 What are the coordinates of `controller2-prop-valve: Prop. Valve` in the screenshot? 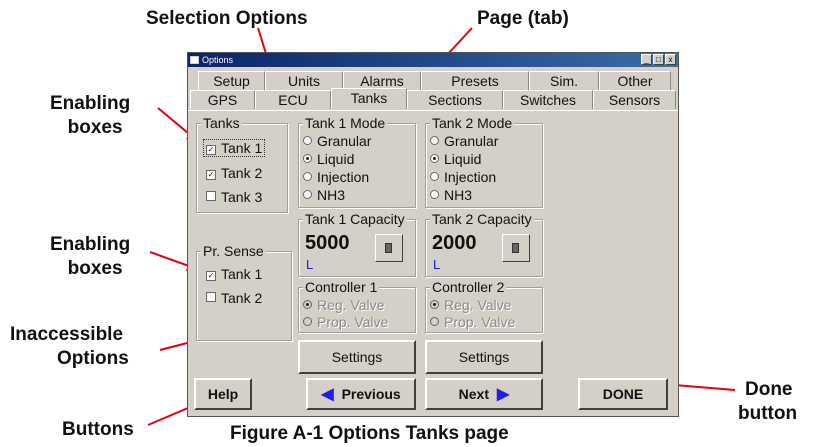 It's located at (472, 322).